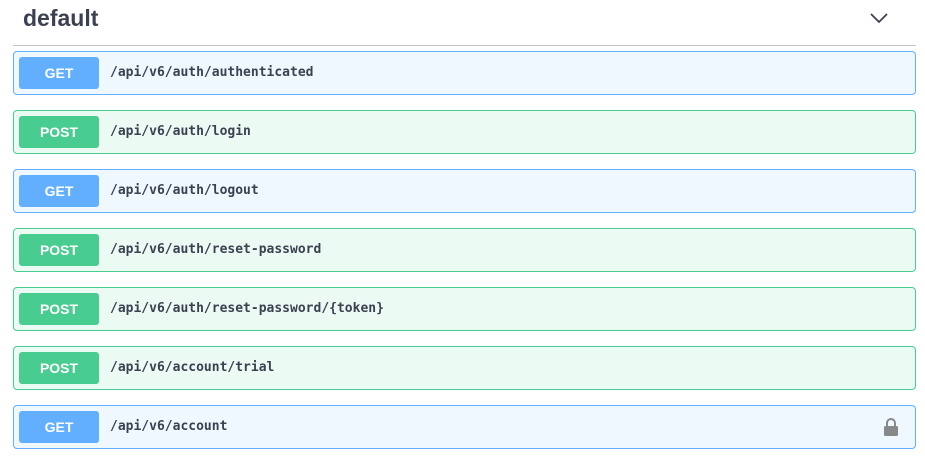 The width and height of the screenshot is (925, 464). What do you see at coordinates (464, 132) in the screenshot?
I see `operation-row: POST /api/v6/auth/login` at bounding box center [464, 132].